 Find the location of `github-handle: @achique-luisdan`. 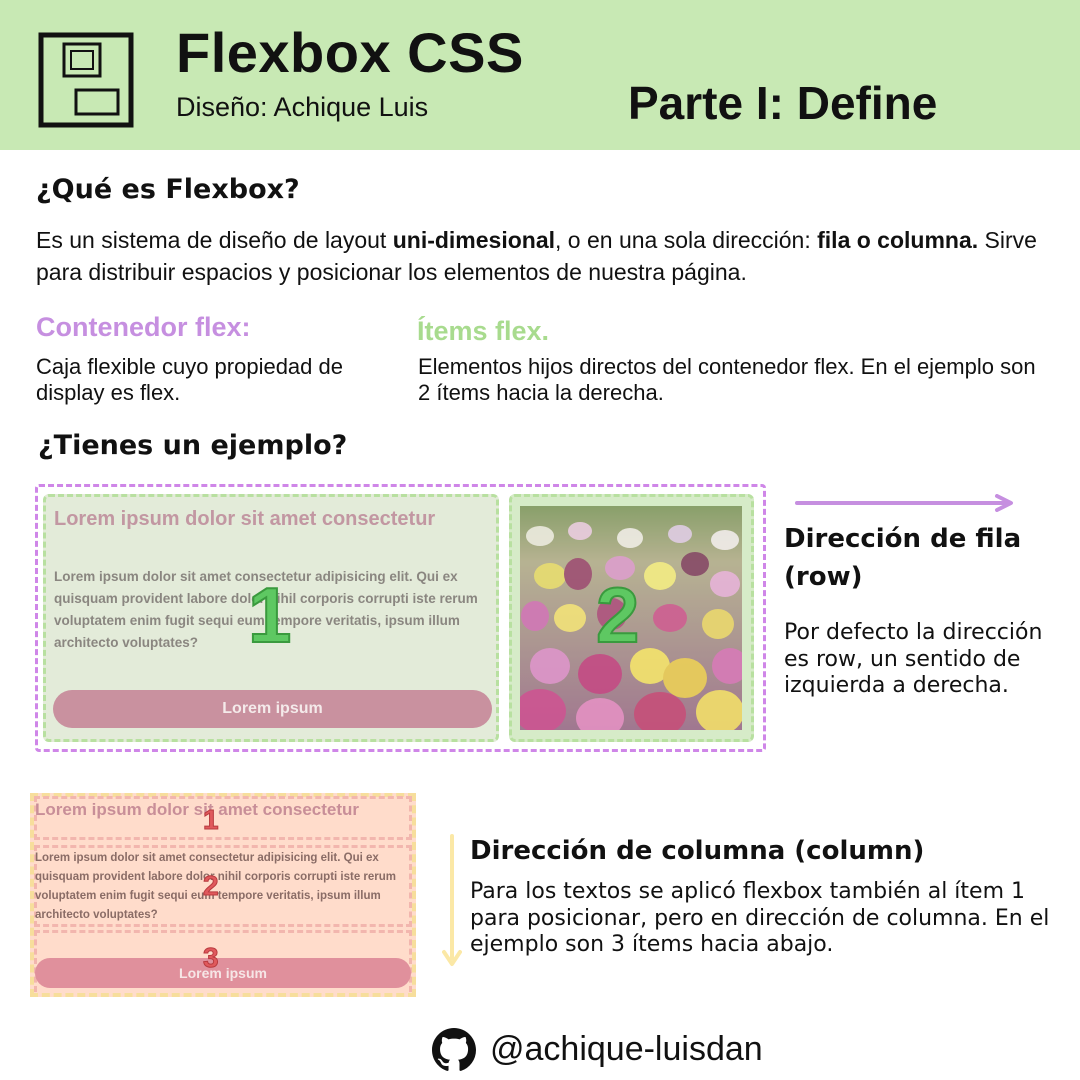

github-handle: @achique-luisdan is located at coordinates (626, 1049).